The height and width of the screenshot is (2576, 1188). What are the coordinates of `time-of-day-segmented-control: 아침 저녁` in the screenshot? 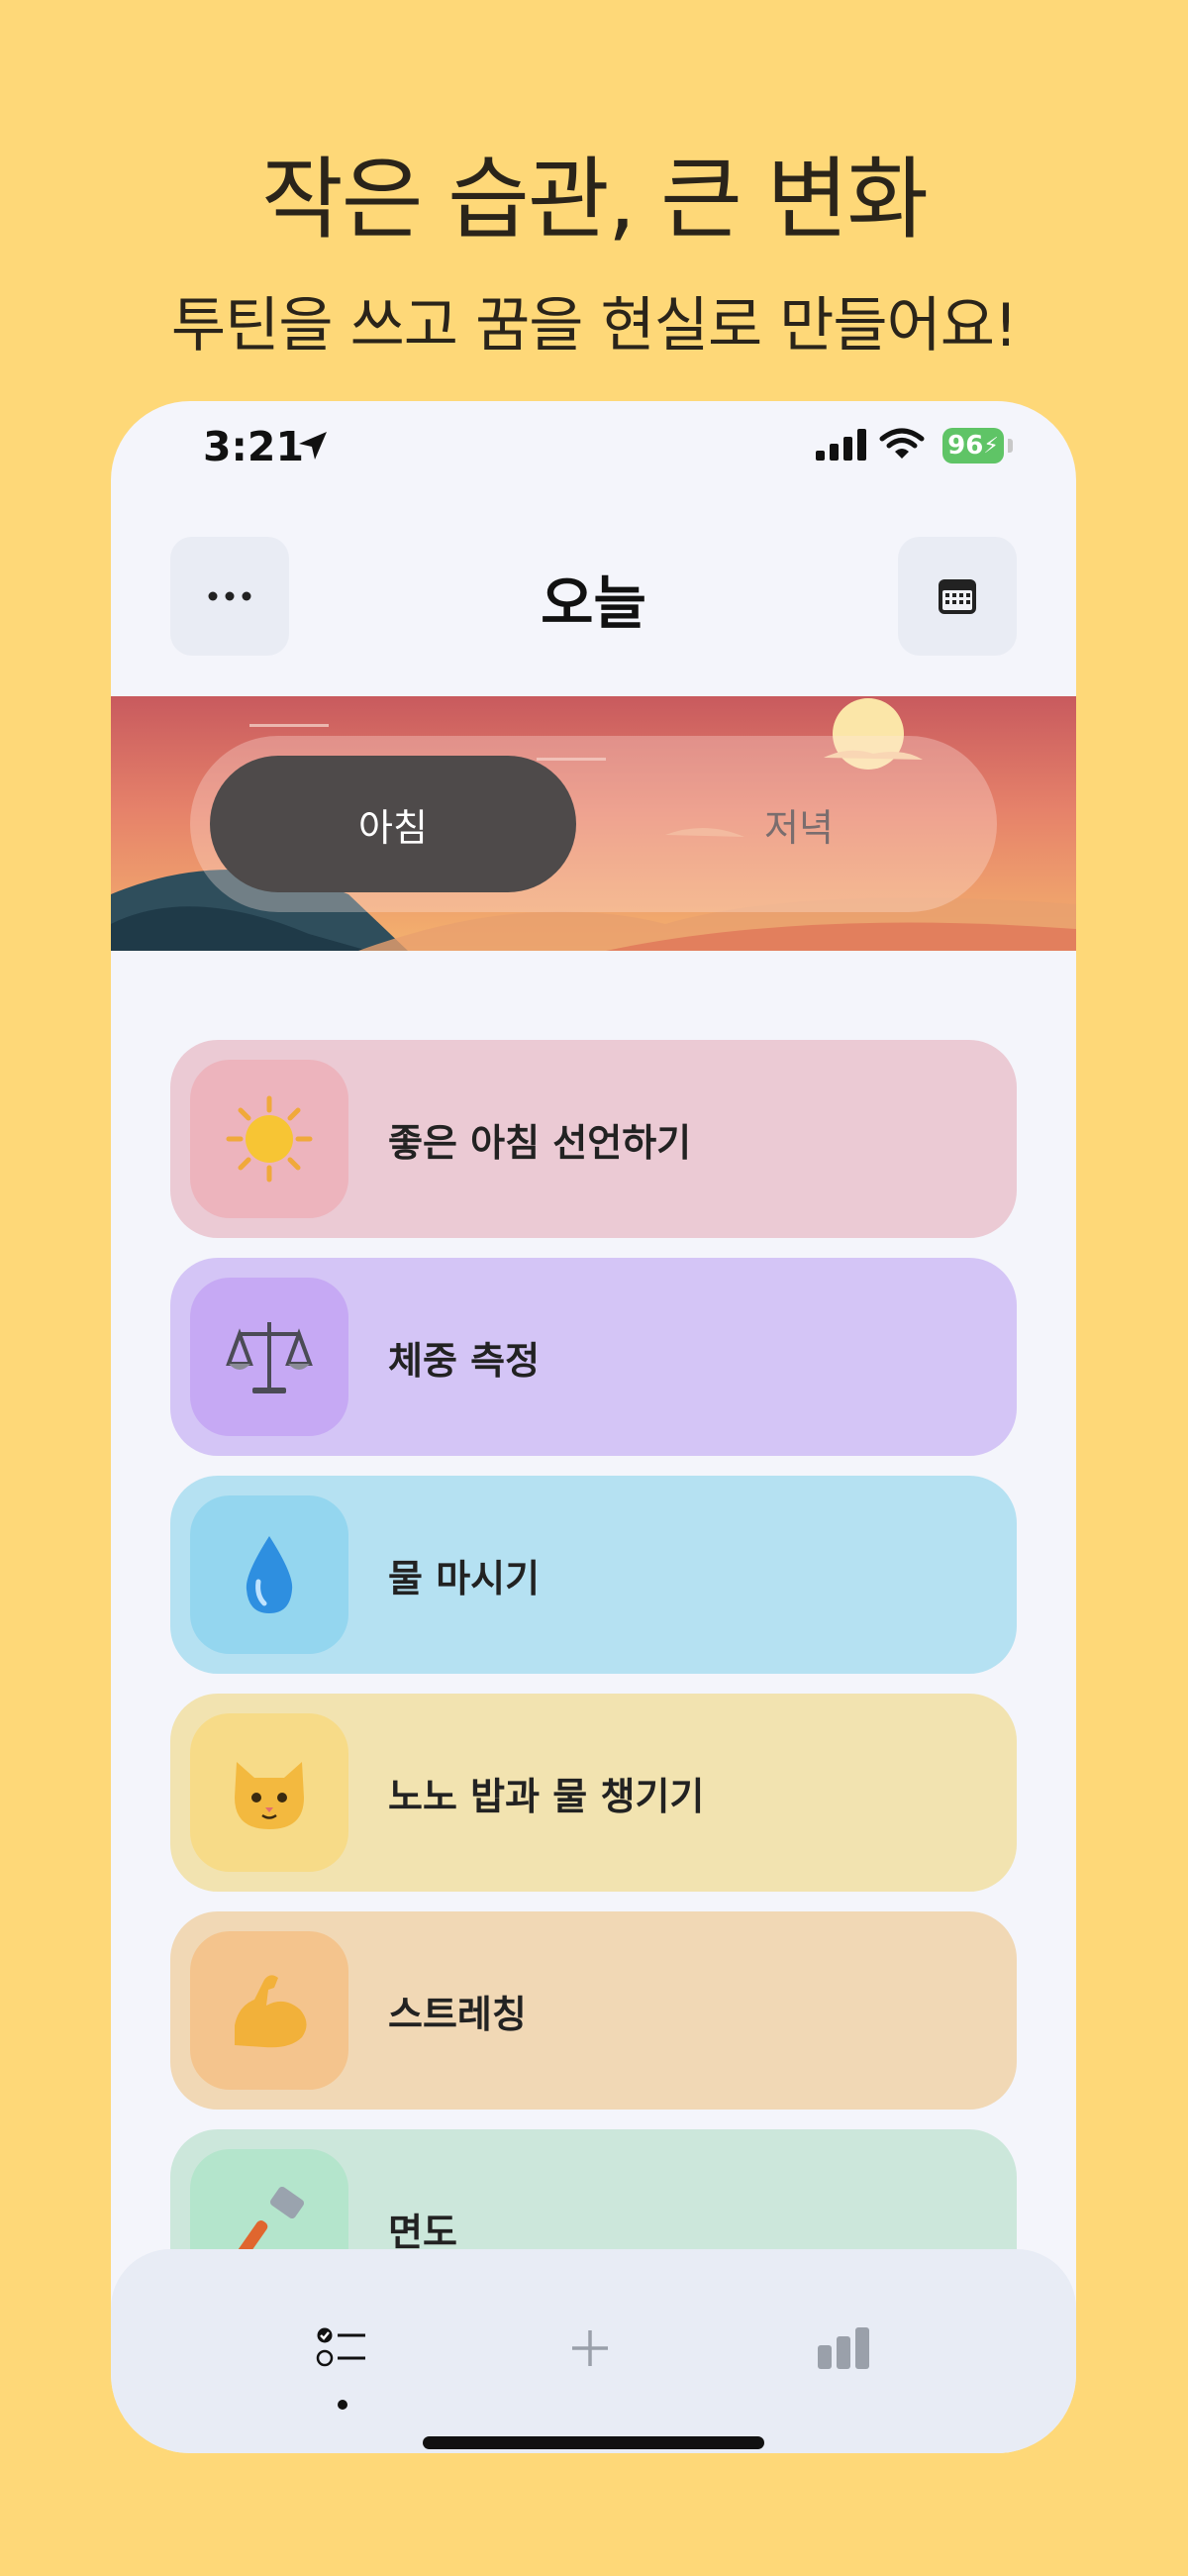 It's located at (593, 824).